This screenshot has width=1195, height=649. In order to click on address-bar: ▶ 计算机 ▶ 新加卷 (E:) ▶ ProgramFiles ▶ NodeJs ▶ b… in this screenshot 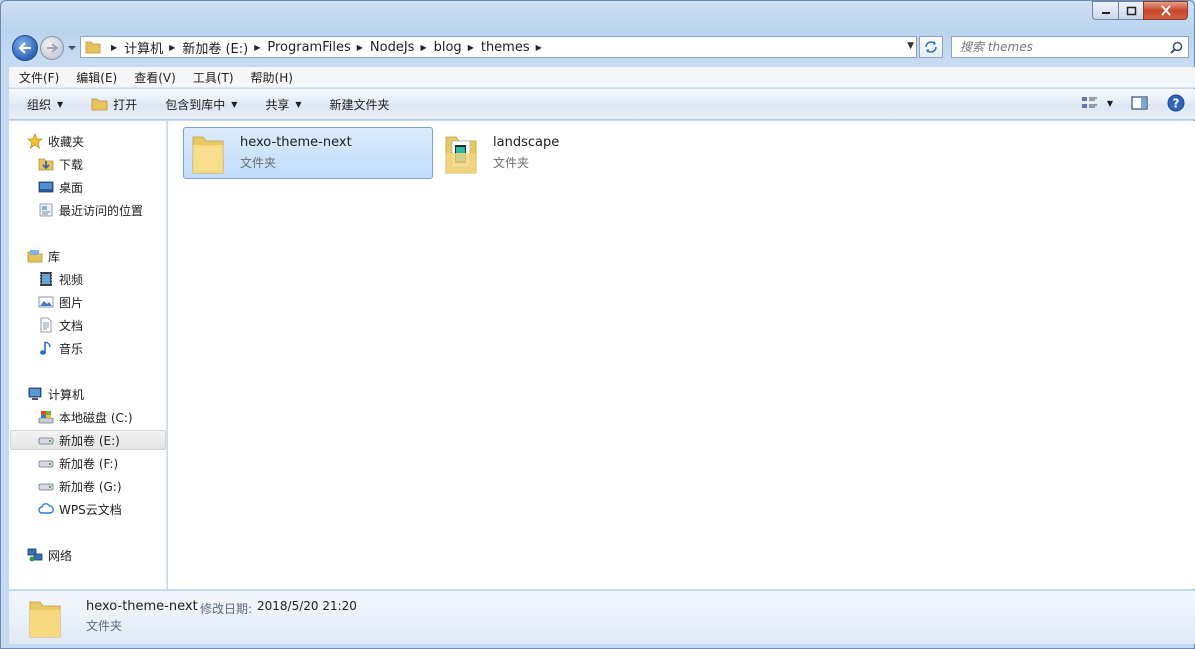, I will do `click(498, 47)`.